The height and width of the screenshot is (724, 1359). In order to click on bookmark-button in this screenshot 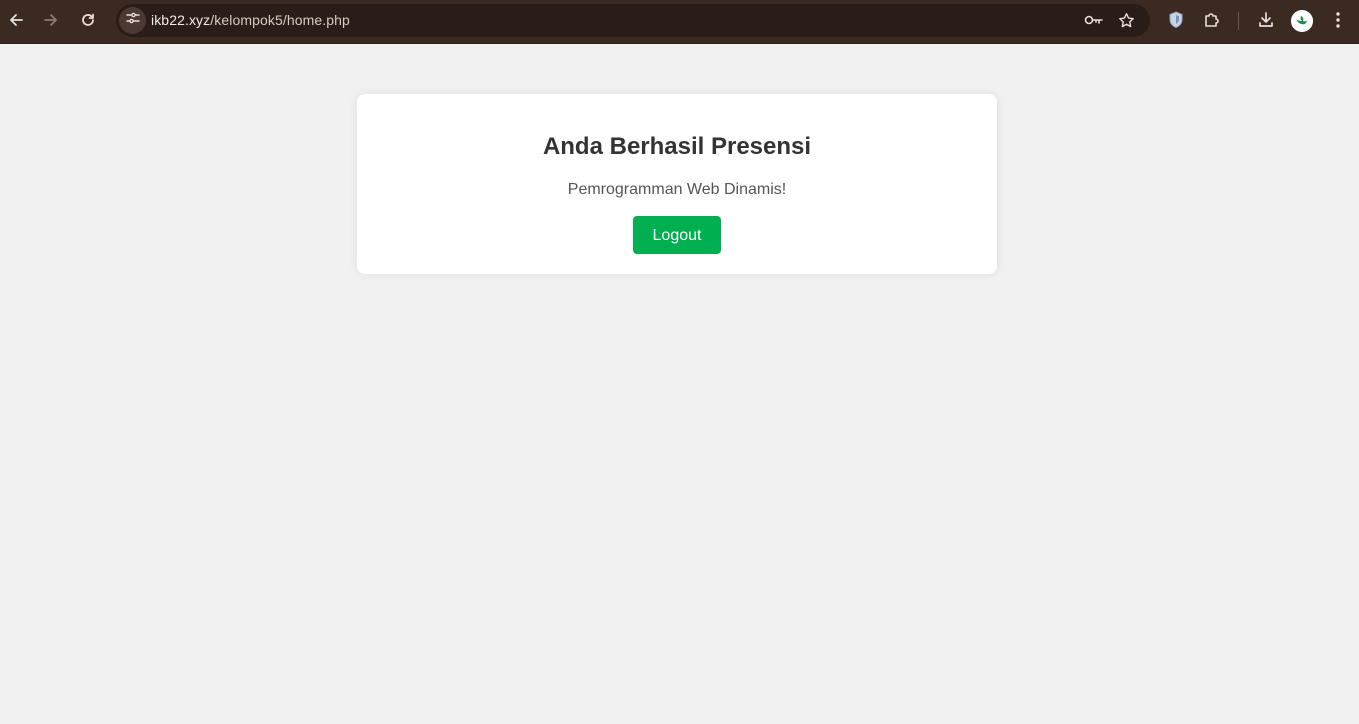, I will do `click(1126, 20)`.